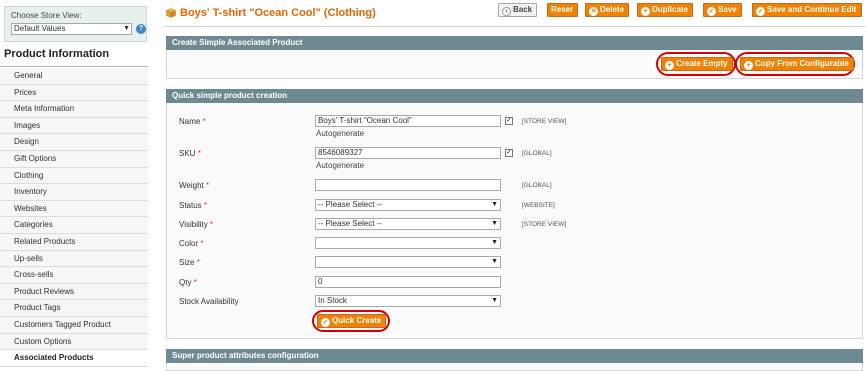 The height and width of the screenshot is (371, 865). I want to click on sidebar-item-cross-sells: Cross-sells, so click(74, 275).